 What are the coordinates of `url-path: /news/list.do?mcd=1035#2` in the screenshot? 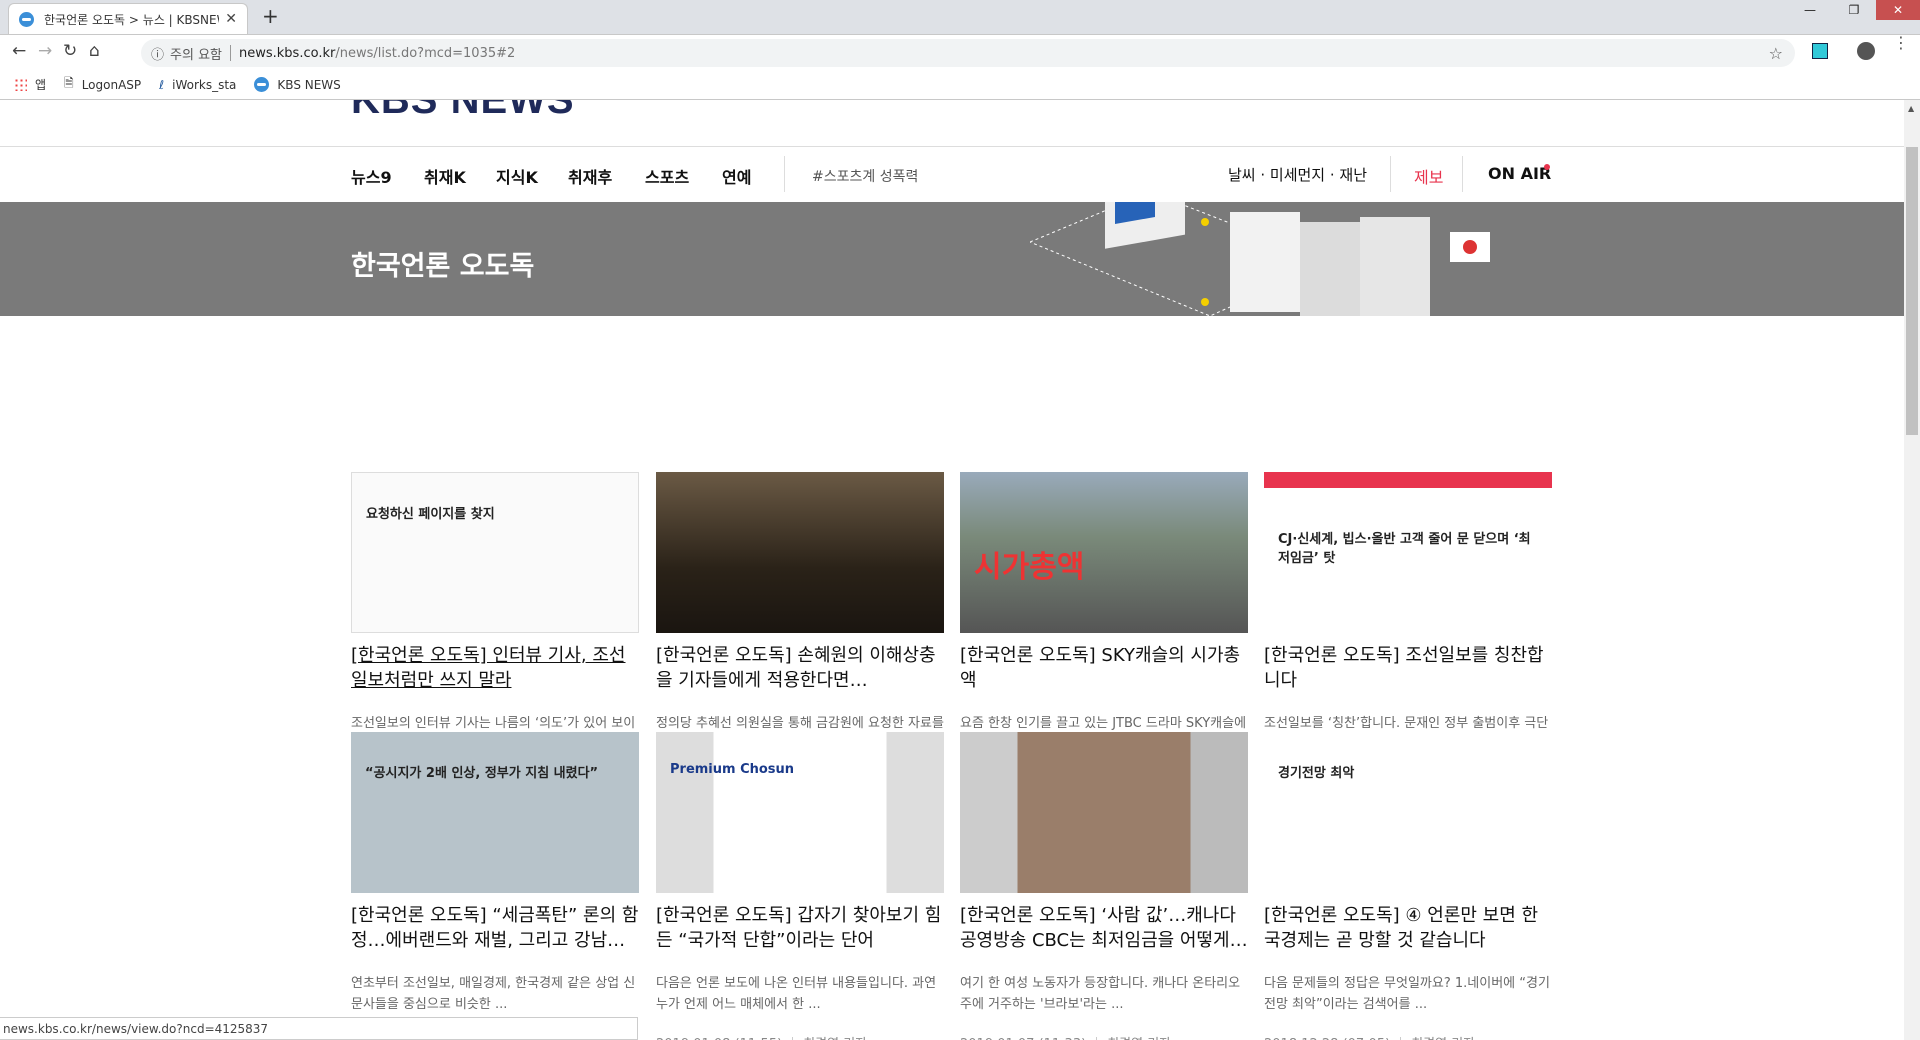 It's located at (425, 53).